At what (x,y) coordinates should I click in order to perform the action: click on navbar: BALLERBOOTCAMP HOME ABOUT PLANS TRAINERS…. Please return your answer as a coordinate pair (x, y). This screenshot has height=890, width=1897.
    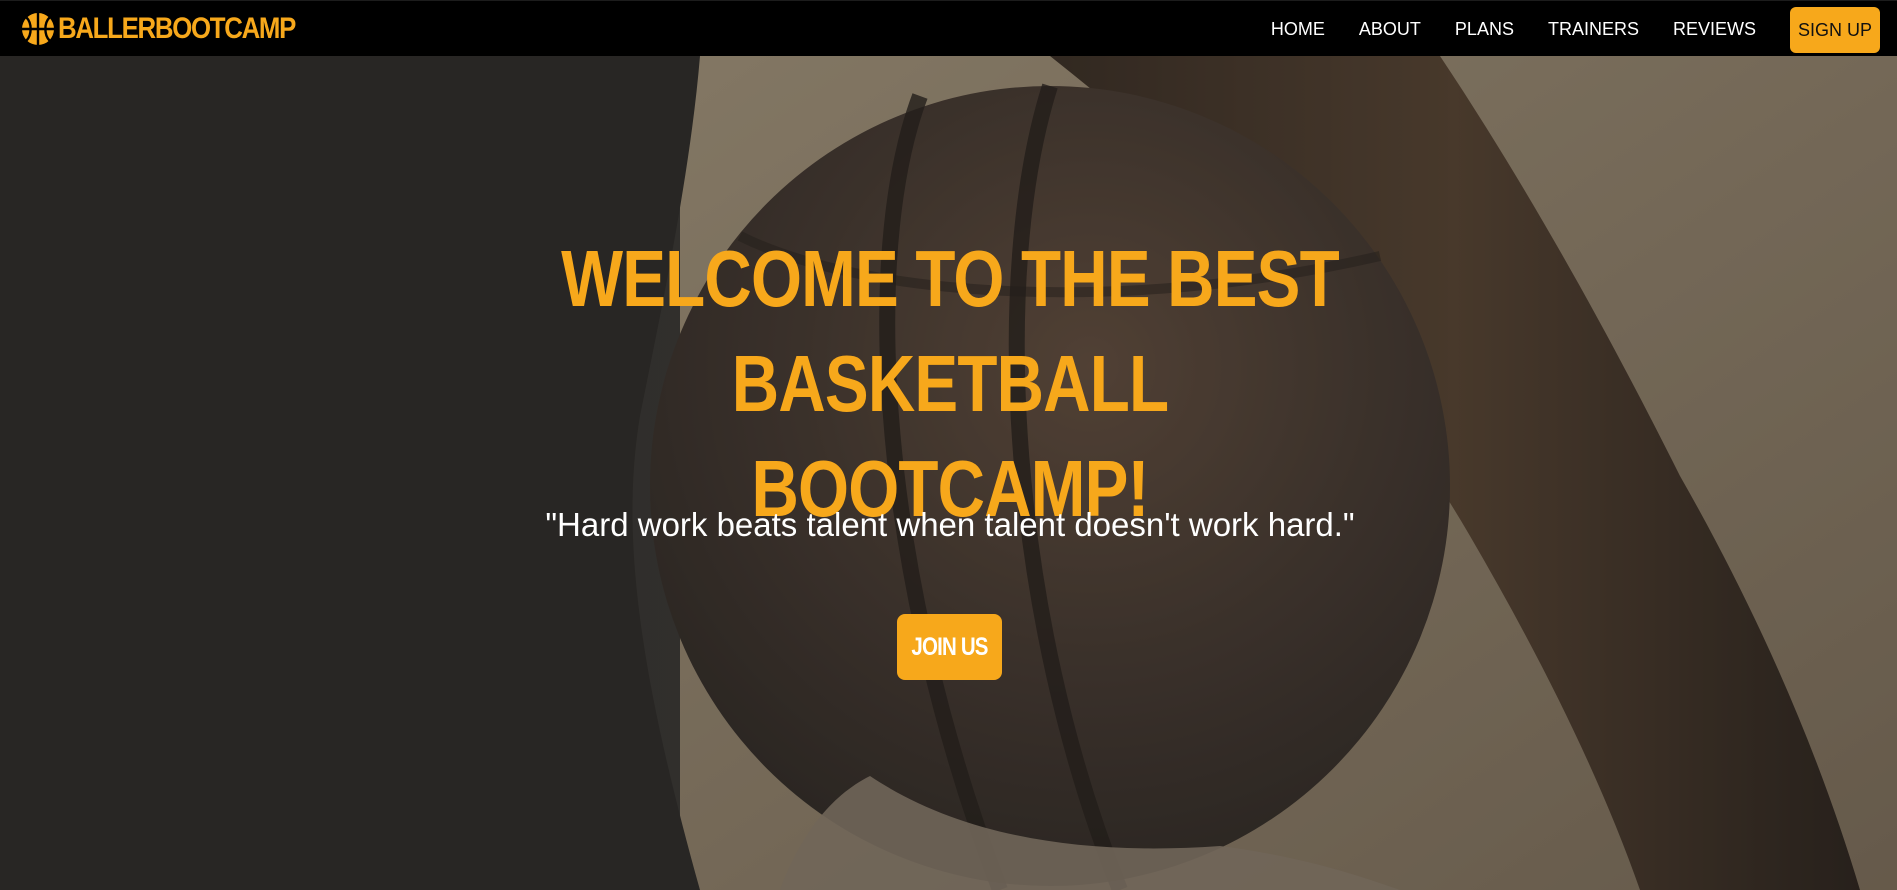
    Looking at the image, I should click on (948, 28).